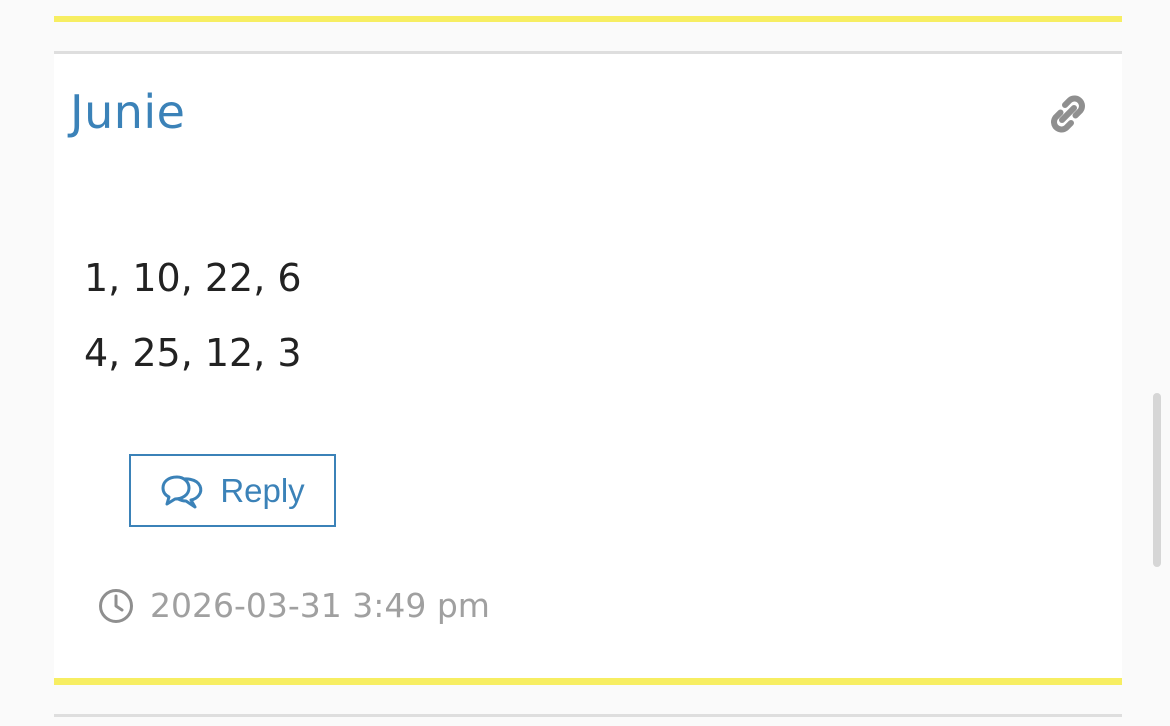  Describe the element at coordinates (193, 353) in the screenshot. I see `comment-line: 4, 25, 12, 3` at that location.